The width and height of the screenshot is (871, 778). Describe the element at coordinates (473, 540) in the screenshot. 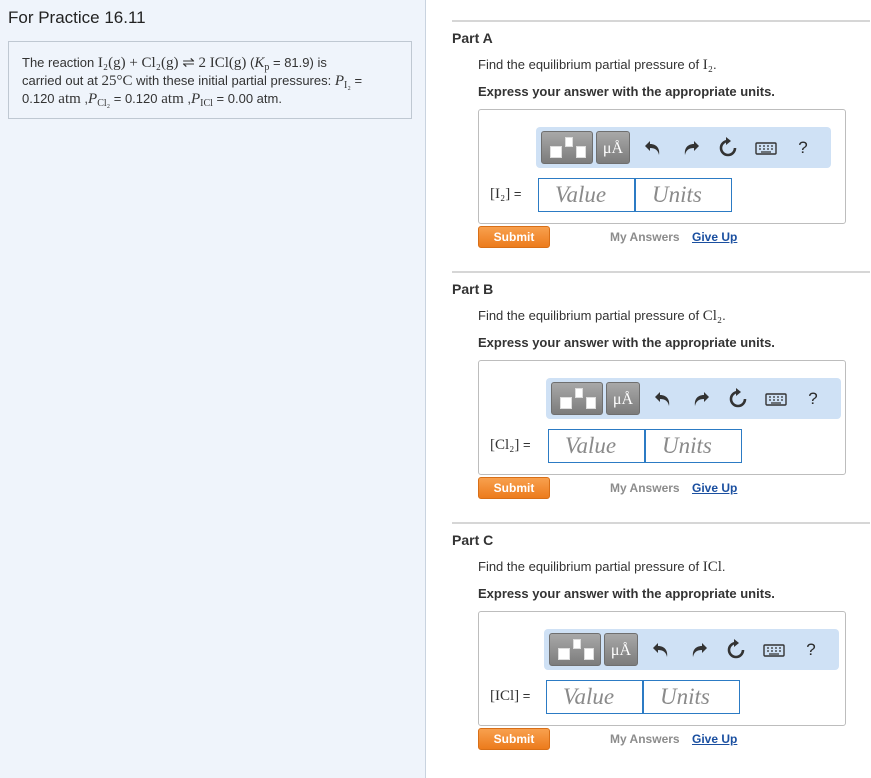

I see `part-title: Part C` at that location.